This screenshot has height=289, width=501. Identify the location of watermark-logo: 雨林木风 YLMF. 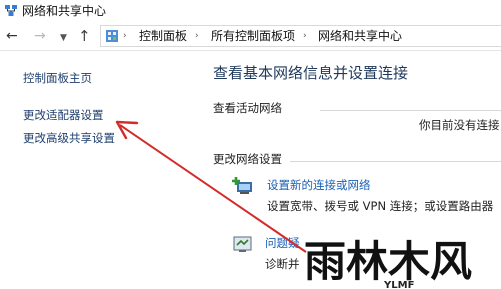
(388, 263).